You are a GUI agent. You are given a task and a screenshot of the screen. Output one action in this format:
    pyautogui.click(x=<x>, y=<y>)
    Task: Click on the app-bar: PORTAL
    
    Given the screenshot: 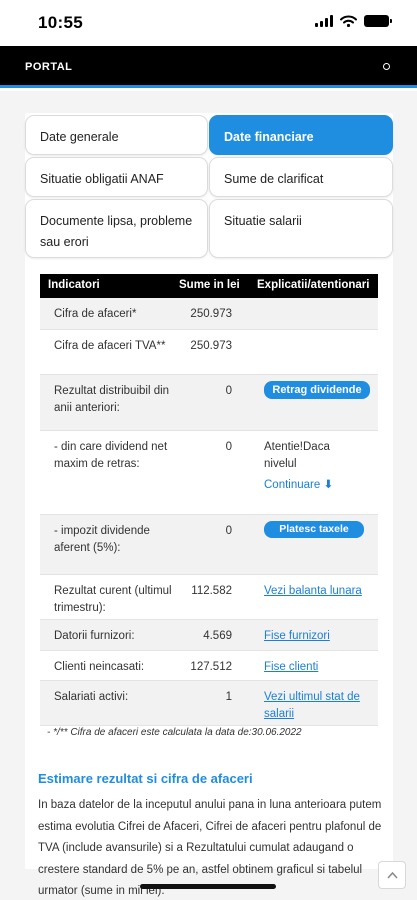 What is the action you would take?
    pyautogui.click(x=208, y=67)
    